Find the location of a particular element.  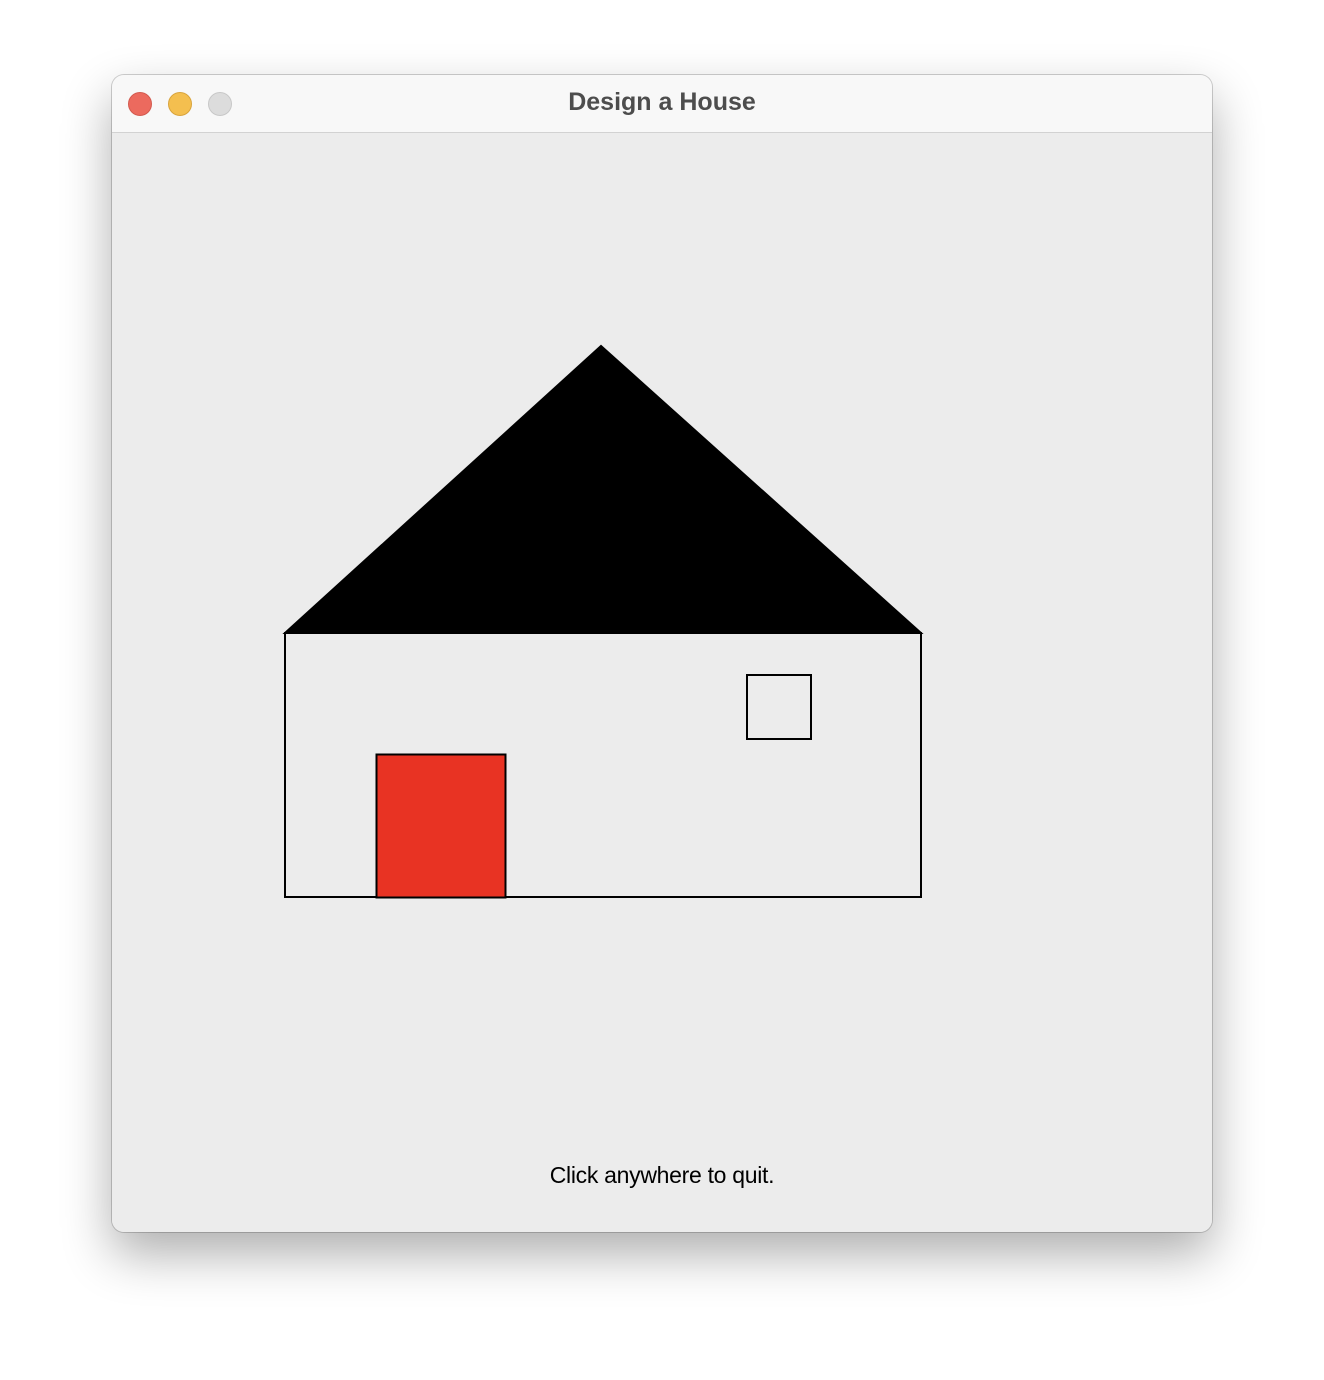

roof-triangle is located at coordinates (603, 489).